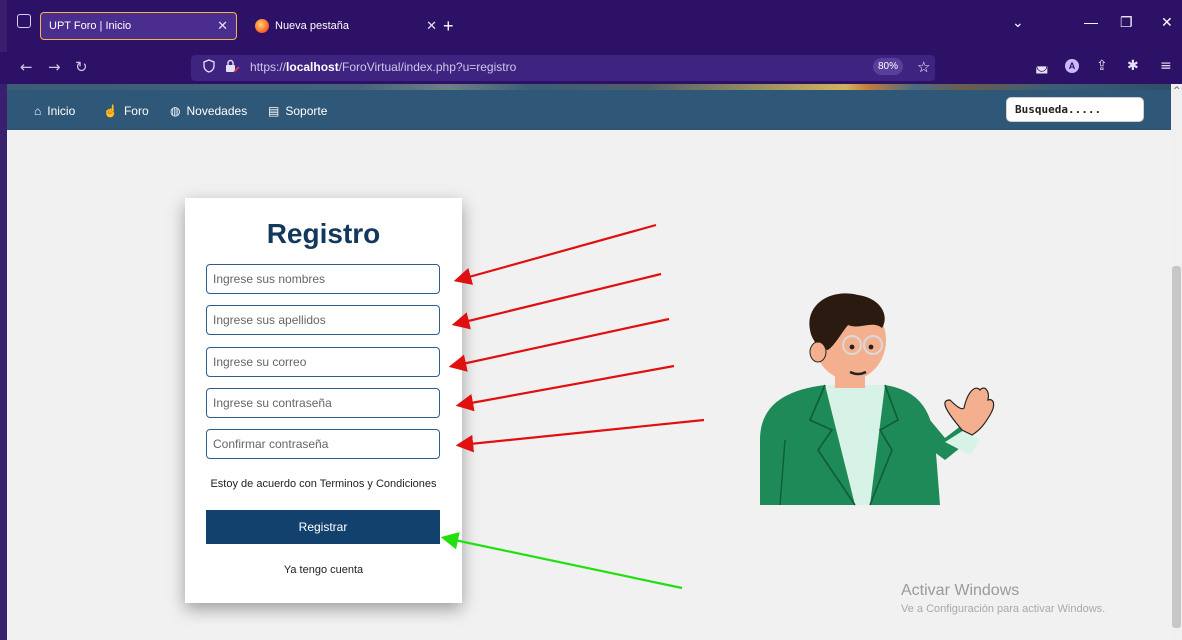  What do you see at coordinates (323, 444) in the screenshot?
I see `confirm-password-field` at bounding box center [323, 444].